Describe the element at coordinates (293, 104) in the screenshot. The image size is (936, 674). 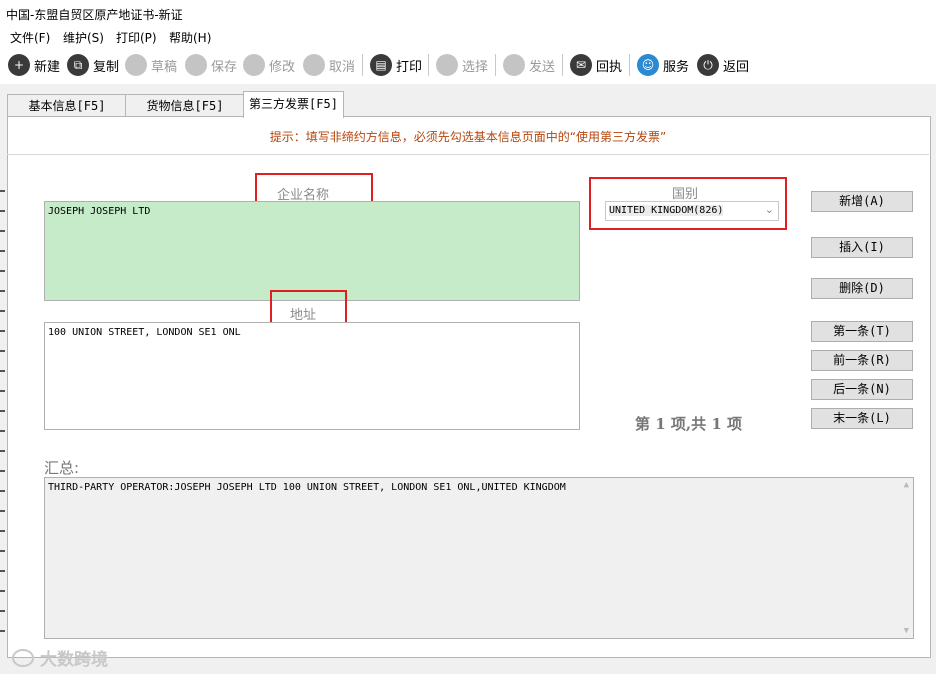
I see `tab-third-party-invoice: 第三方发票[F5]` at that location.